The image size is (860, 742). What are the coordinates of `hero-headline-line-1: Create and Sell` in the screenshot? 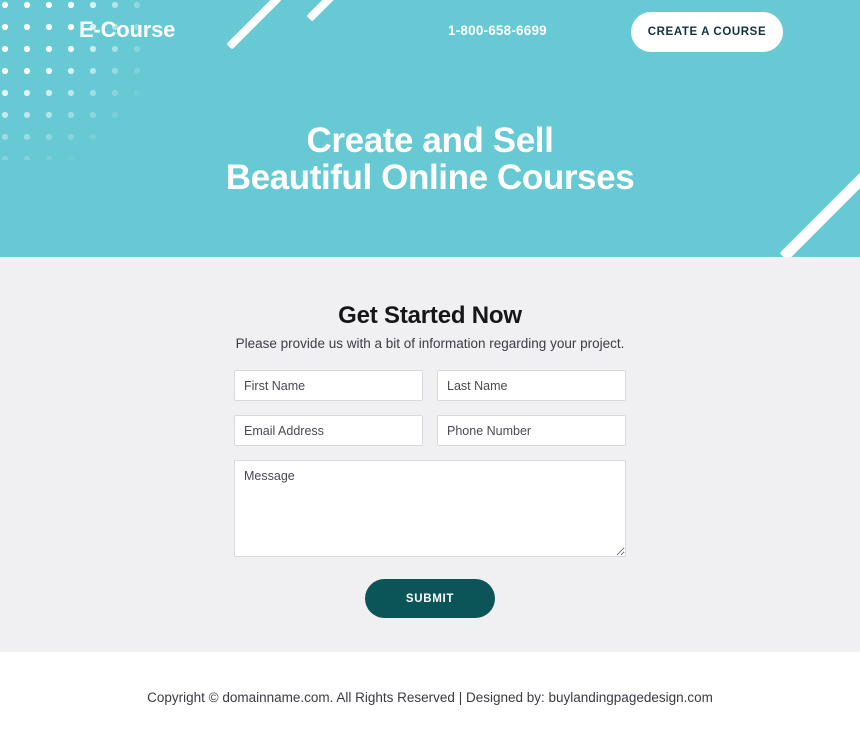 It's located at (430, 140).